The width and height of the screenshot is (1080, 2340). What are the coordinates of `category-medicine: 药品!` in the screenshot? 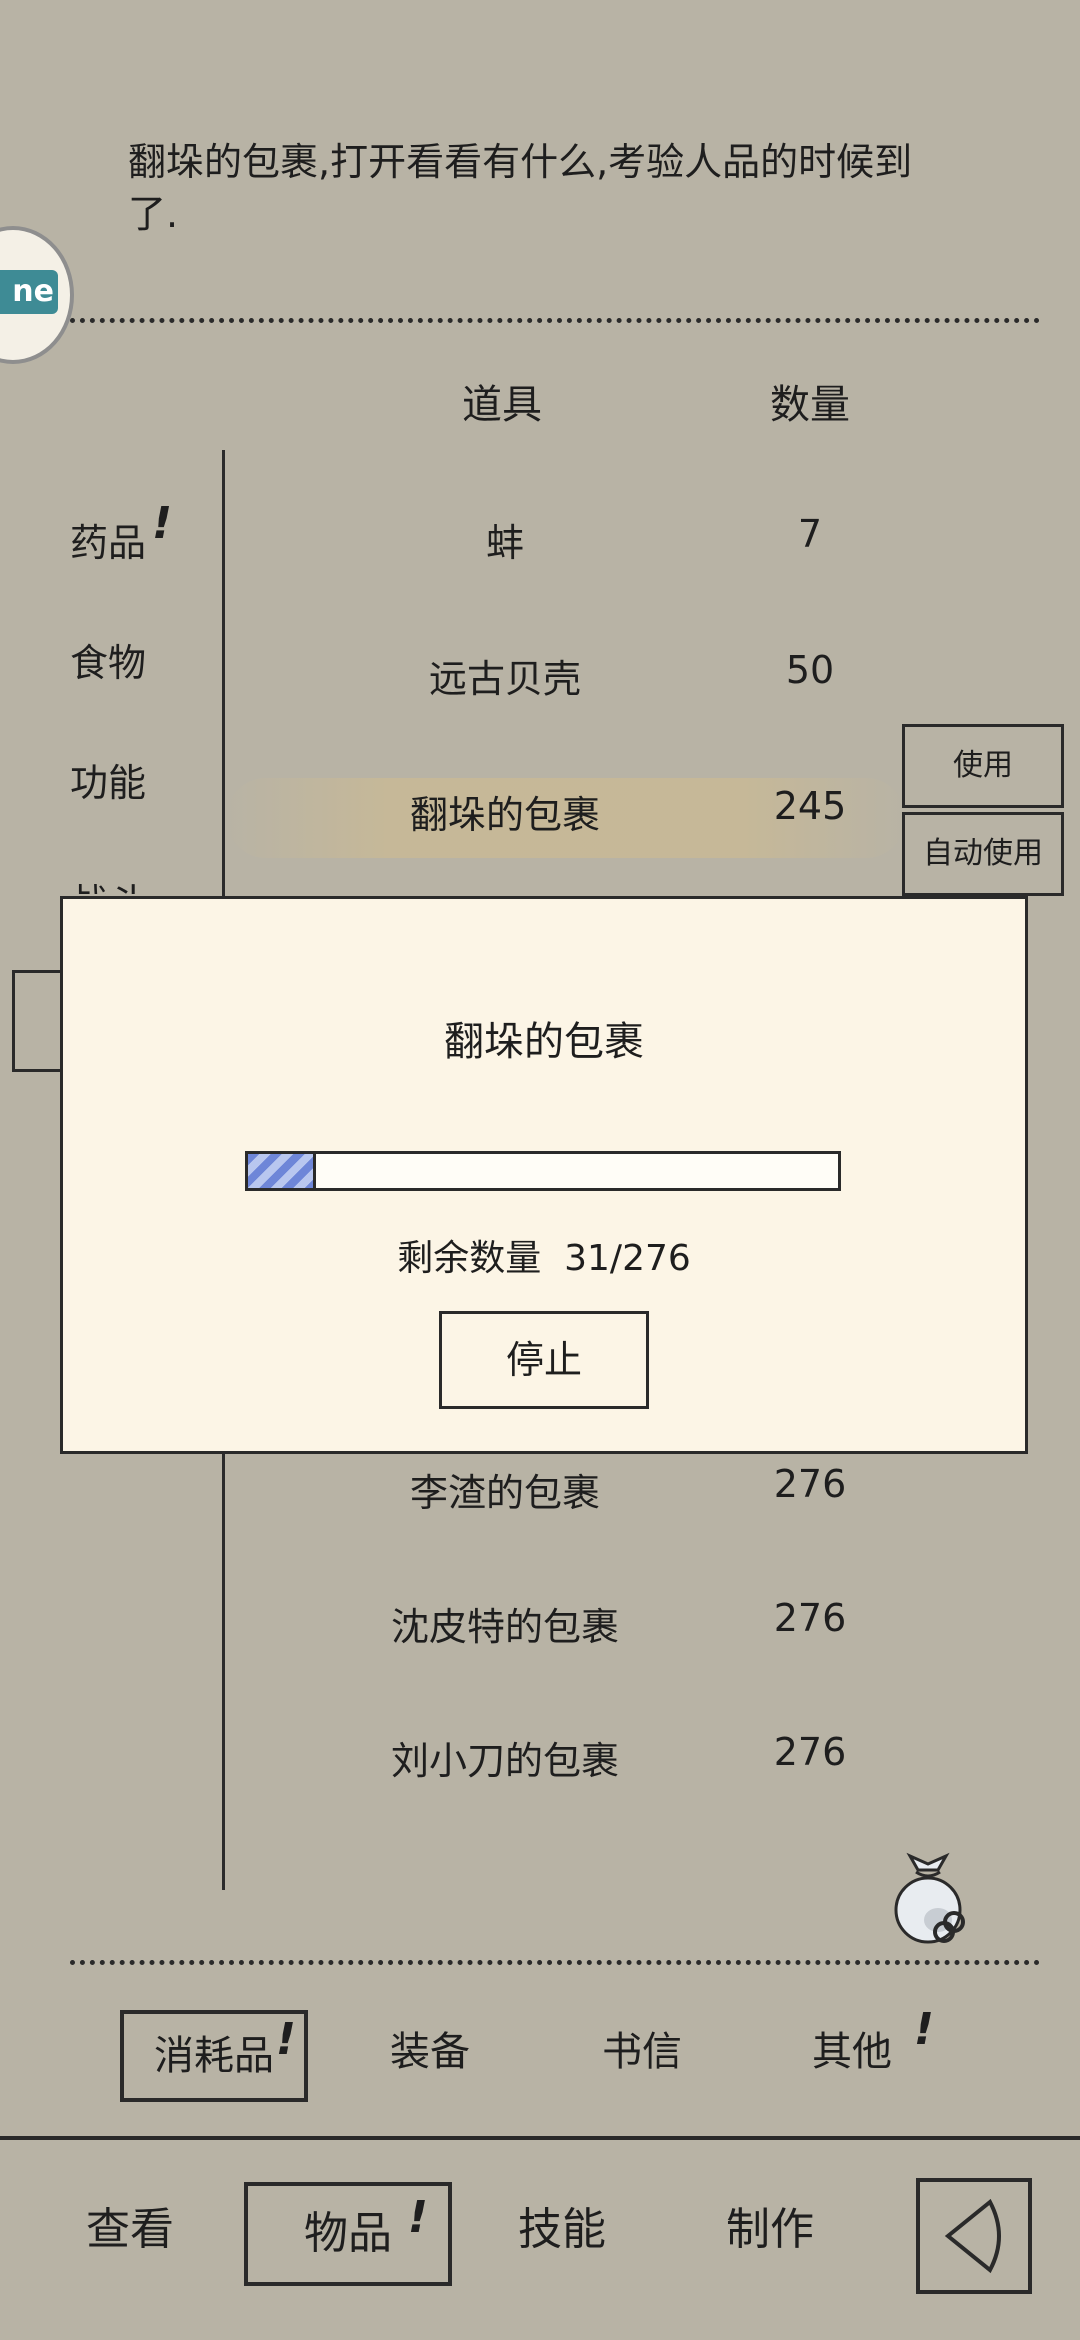 It's located at (121, 532).